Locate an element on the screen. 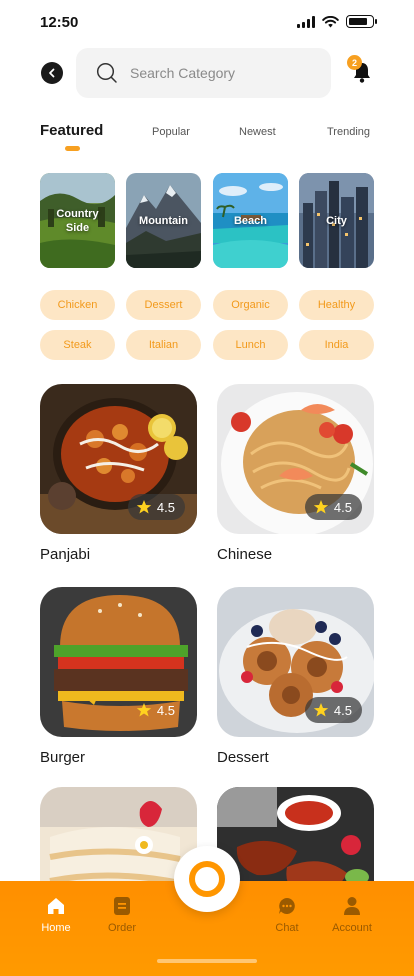 The image size is (414, 976). category-tabs: Featured Popular Newest Trending is located at coordinates (207, 137).